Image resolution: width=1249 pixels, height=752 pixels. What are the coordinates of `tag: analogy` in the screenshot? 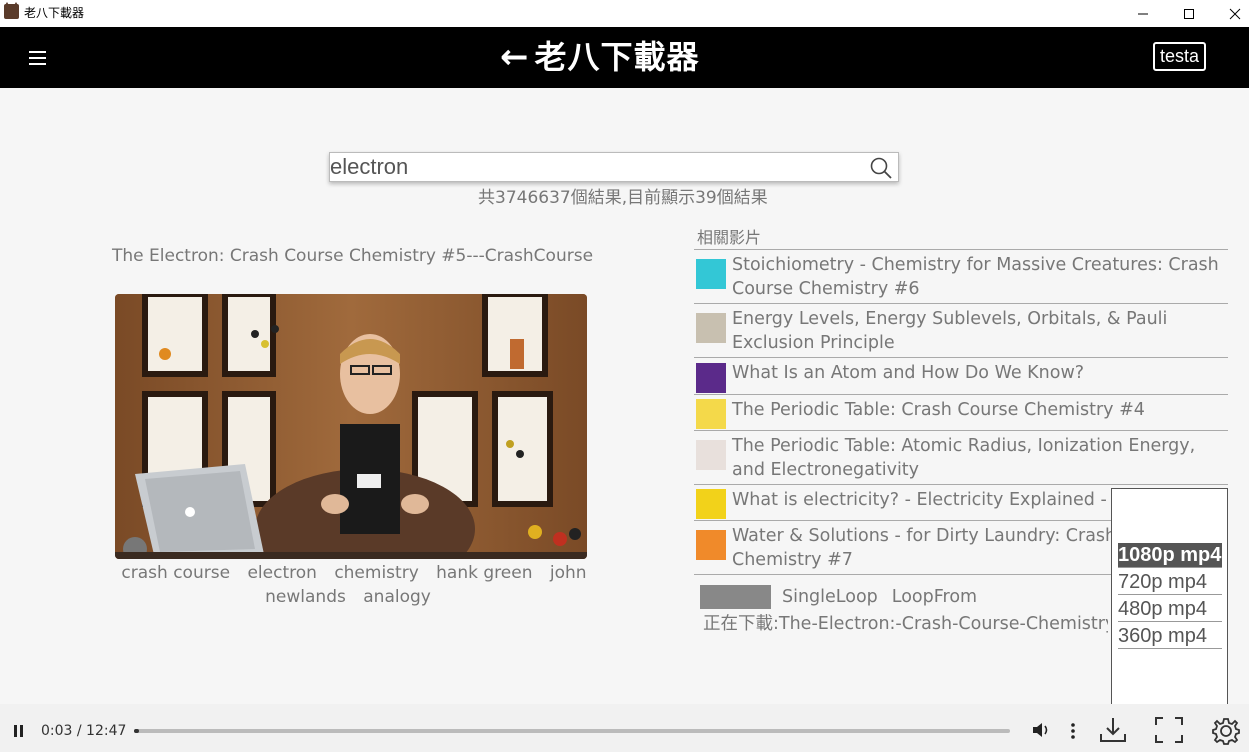 It's located at (397, 597).